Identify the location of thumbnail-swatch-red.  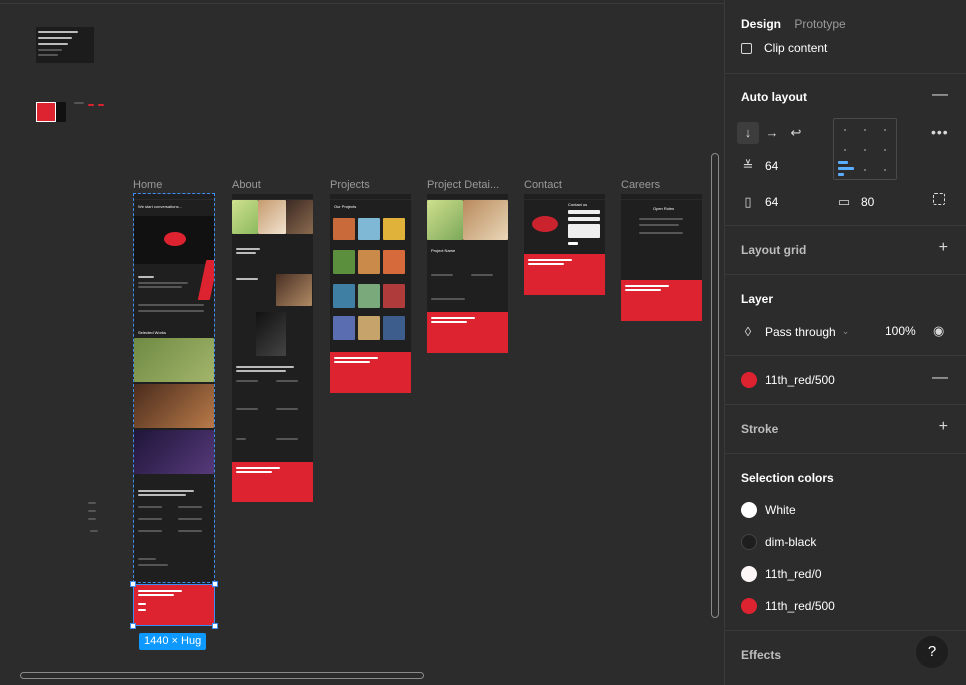
(46, 112).